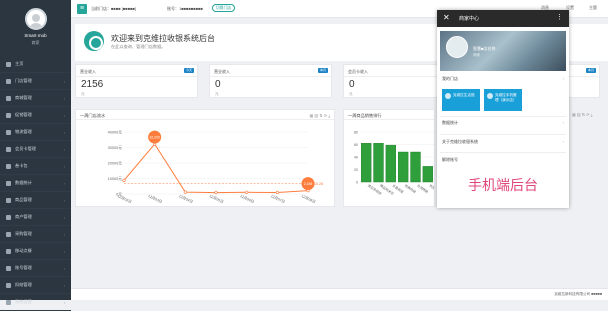  Describe the element at coordinates (247, 198) in the screenshot. I see `x-tick-label: 12月06日` at that location.